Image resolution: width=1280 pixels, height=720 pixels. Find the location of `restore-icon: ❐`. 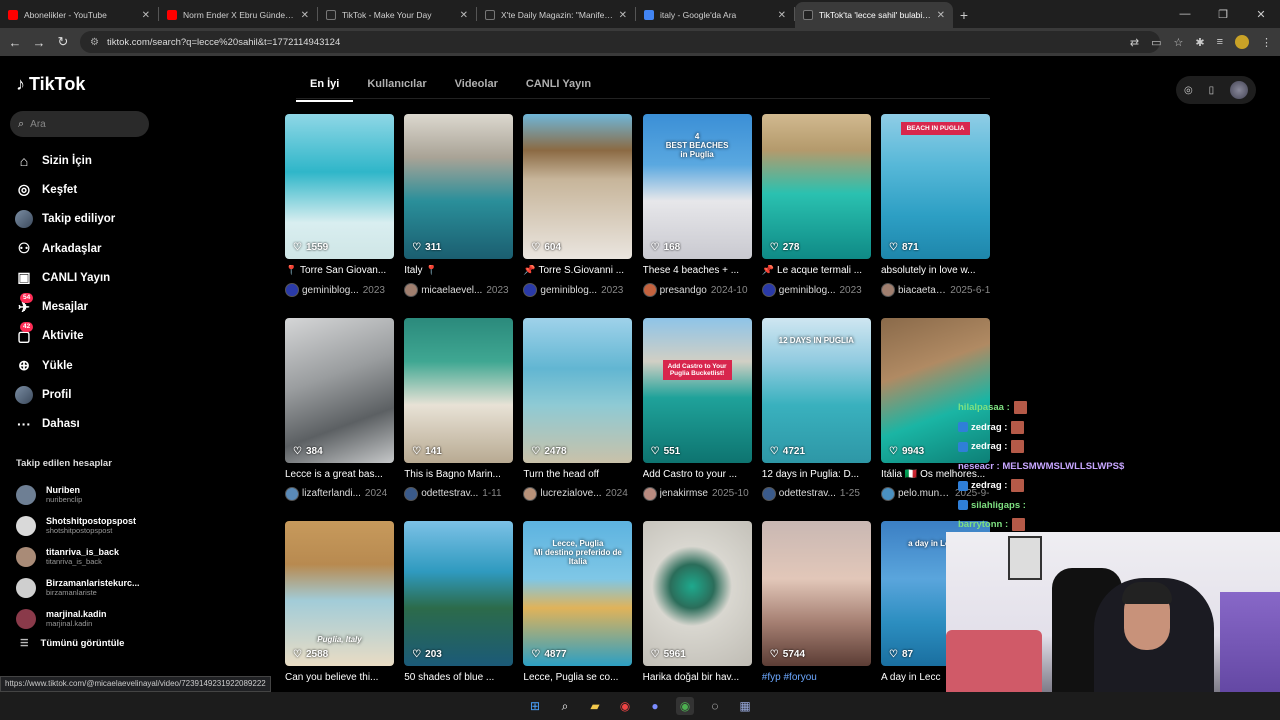

restore-icon: ❐ is located at coordinates (1223, 14).